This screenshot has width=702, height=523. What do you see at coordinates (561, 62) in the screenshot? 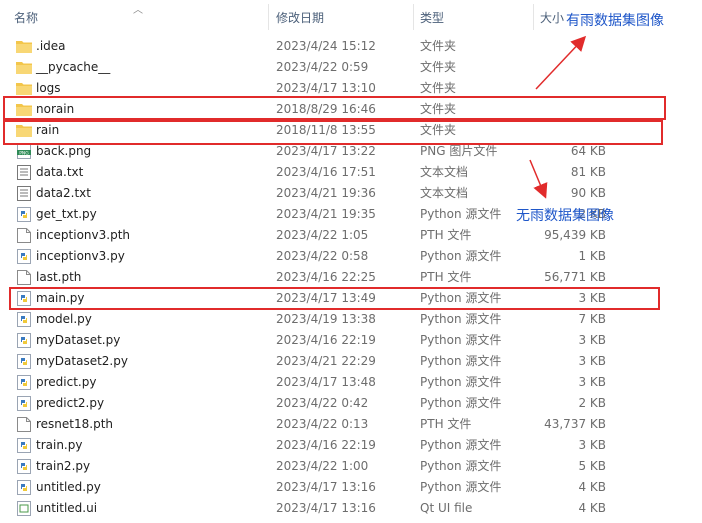
I see `arrow-to-rain-label` at bounding box center [561, 62].